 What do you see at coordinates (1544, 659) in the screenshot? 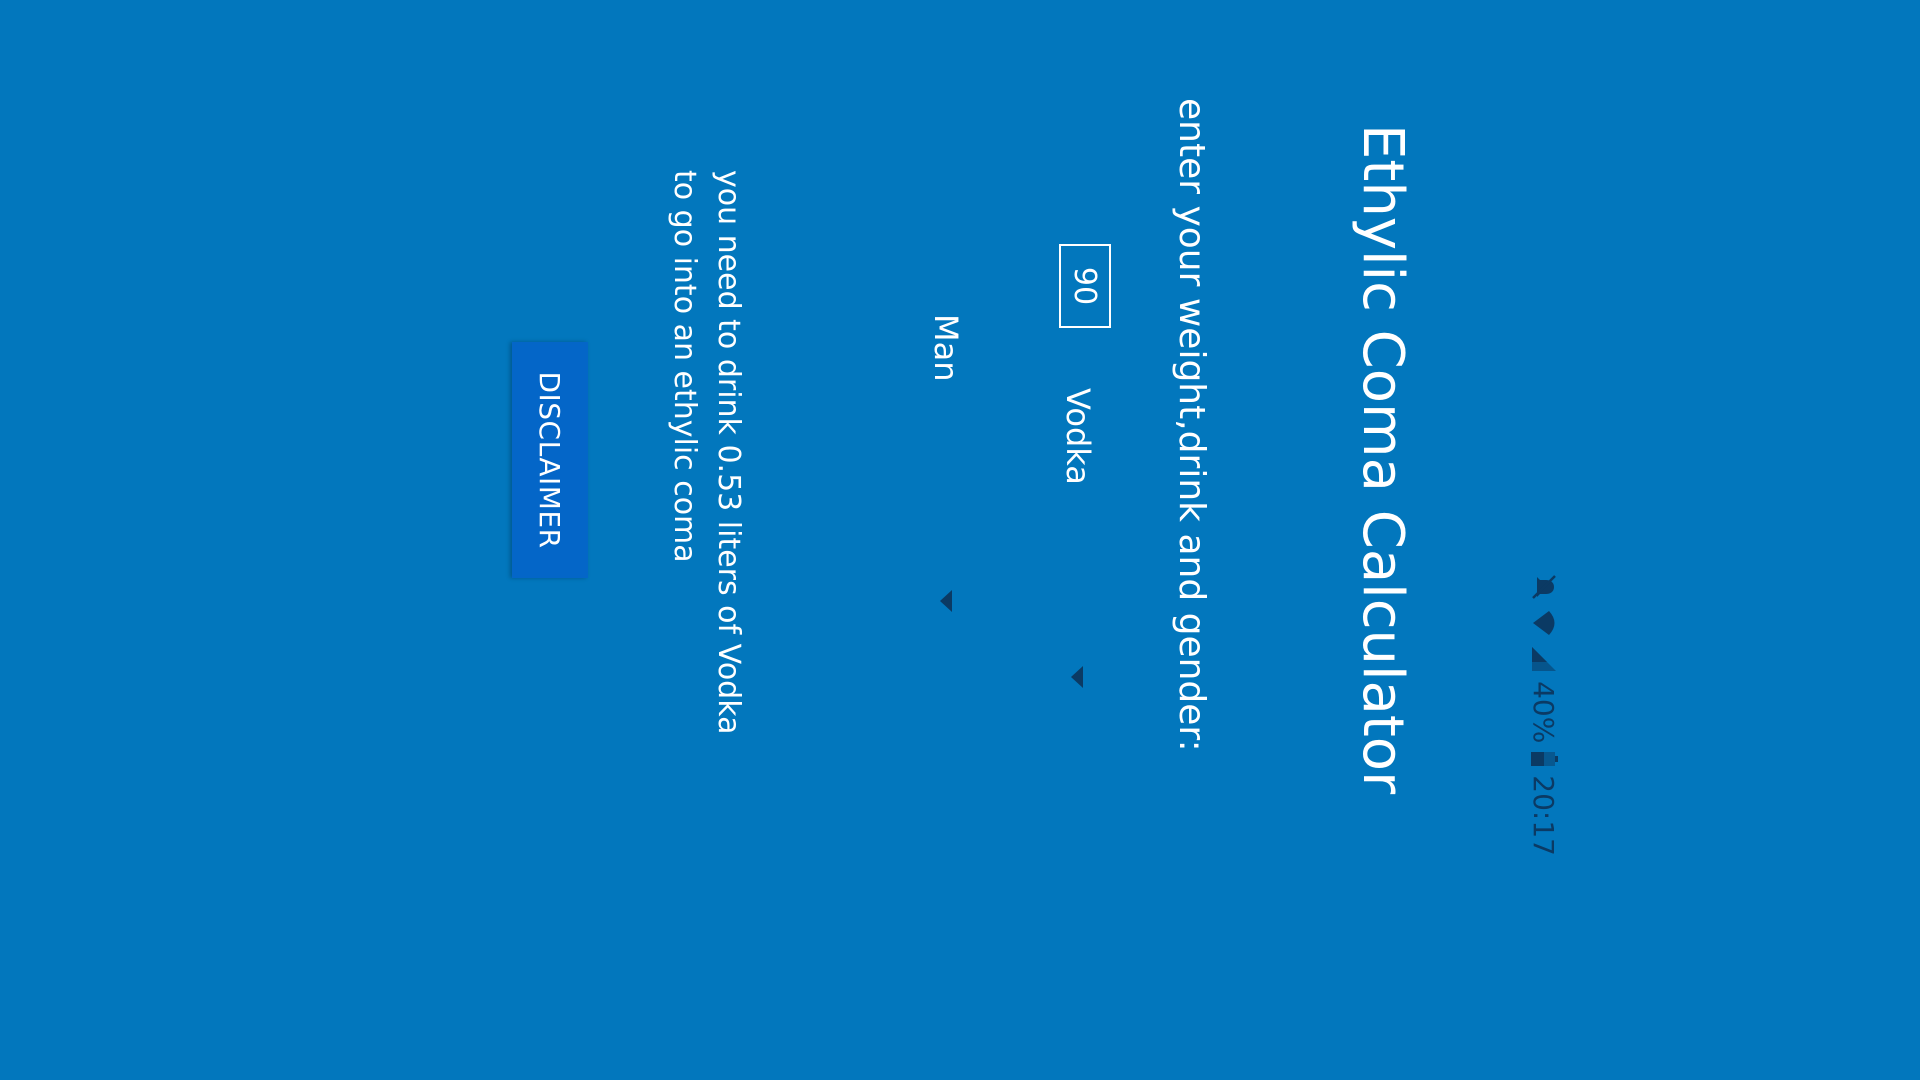
I see `signal-icon` at bounding box center [1544, 659].